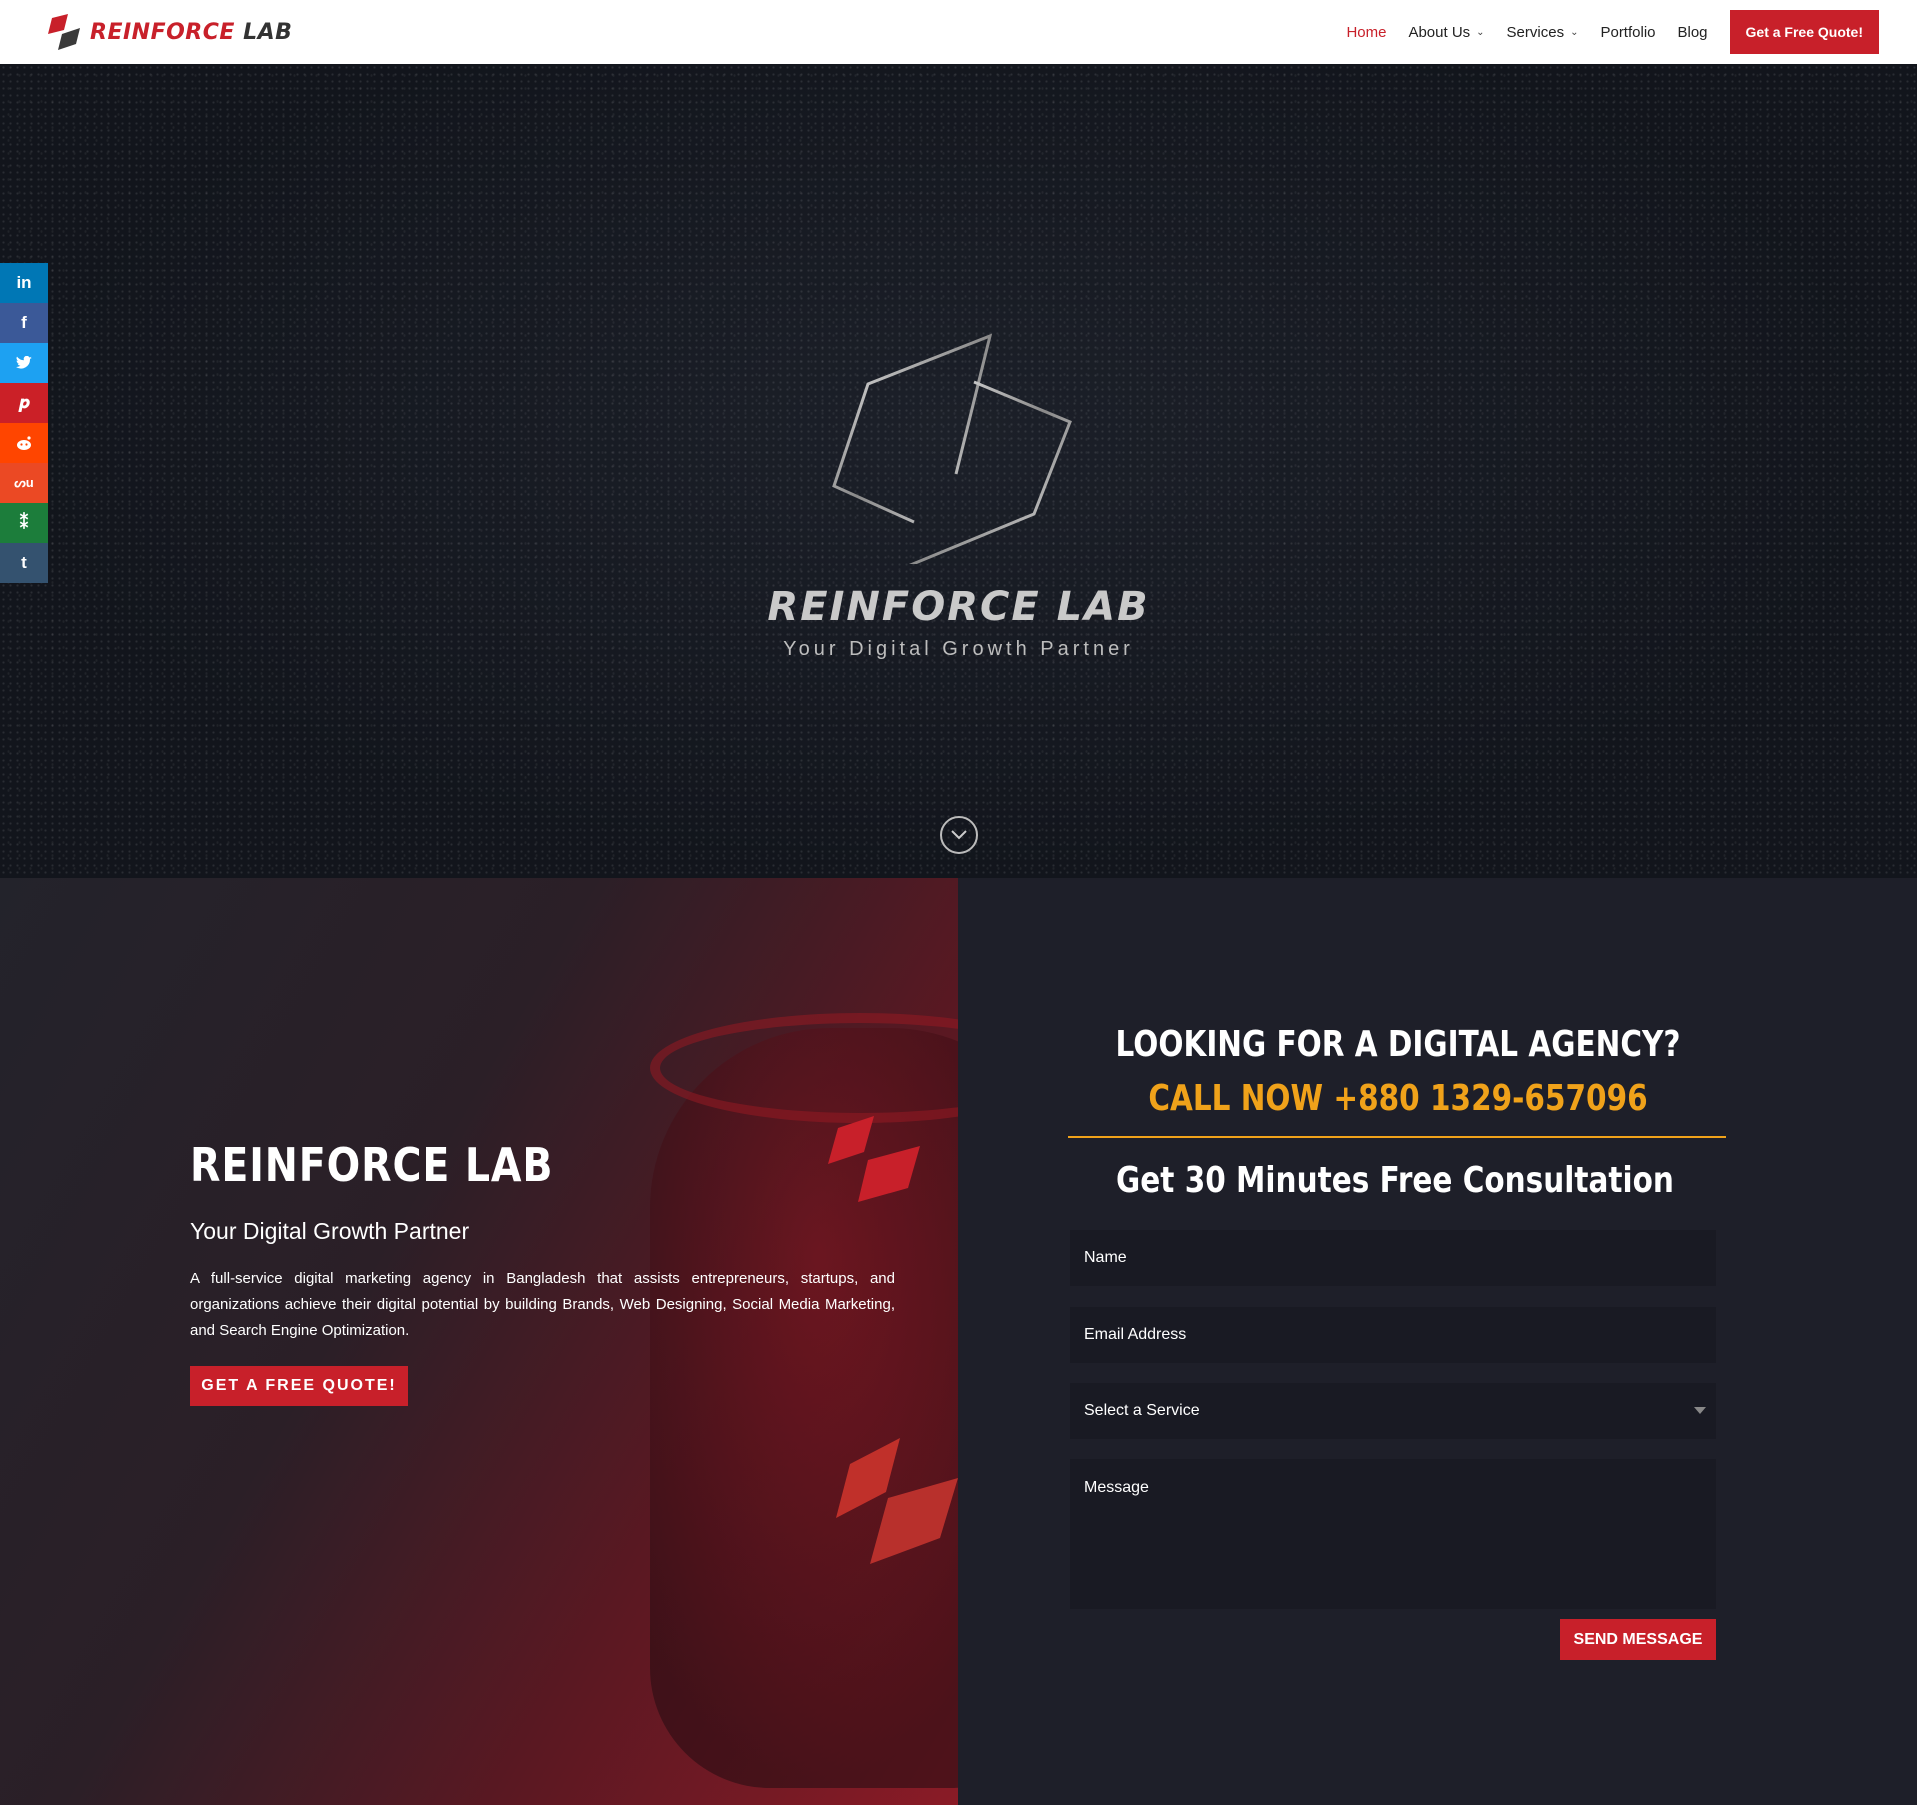 Image resolution: width=1917 pixels, height=1805 pixels. Describe the element at coordinates (24, 563) in the screenshot. I see `tumblr-icon: t` at that location.